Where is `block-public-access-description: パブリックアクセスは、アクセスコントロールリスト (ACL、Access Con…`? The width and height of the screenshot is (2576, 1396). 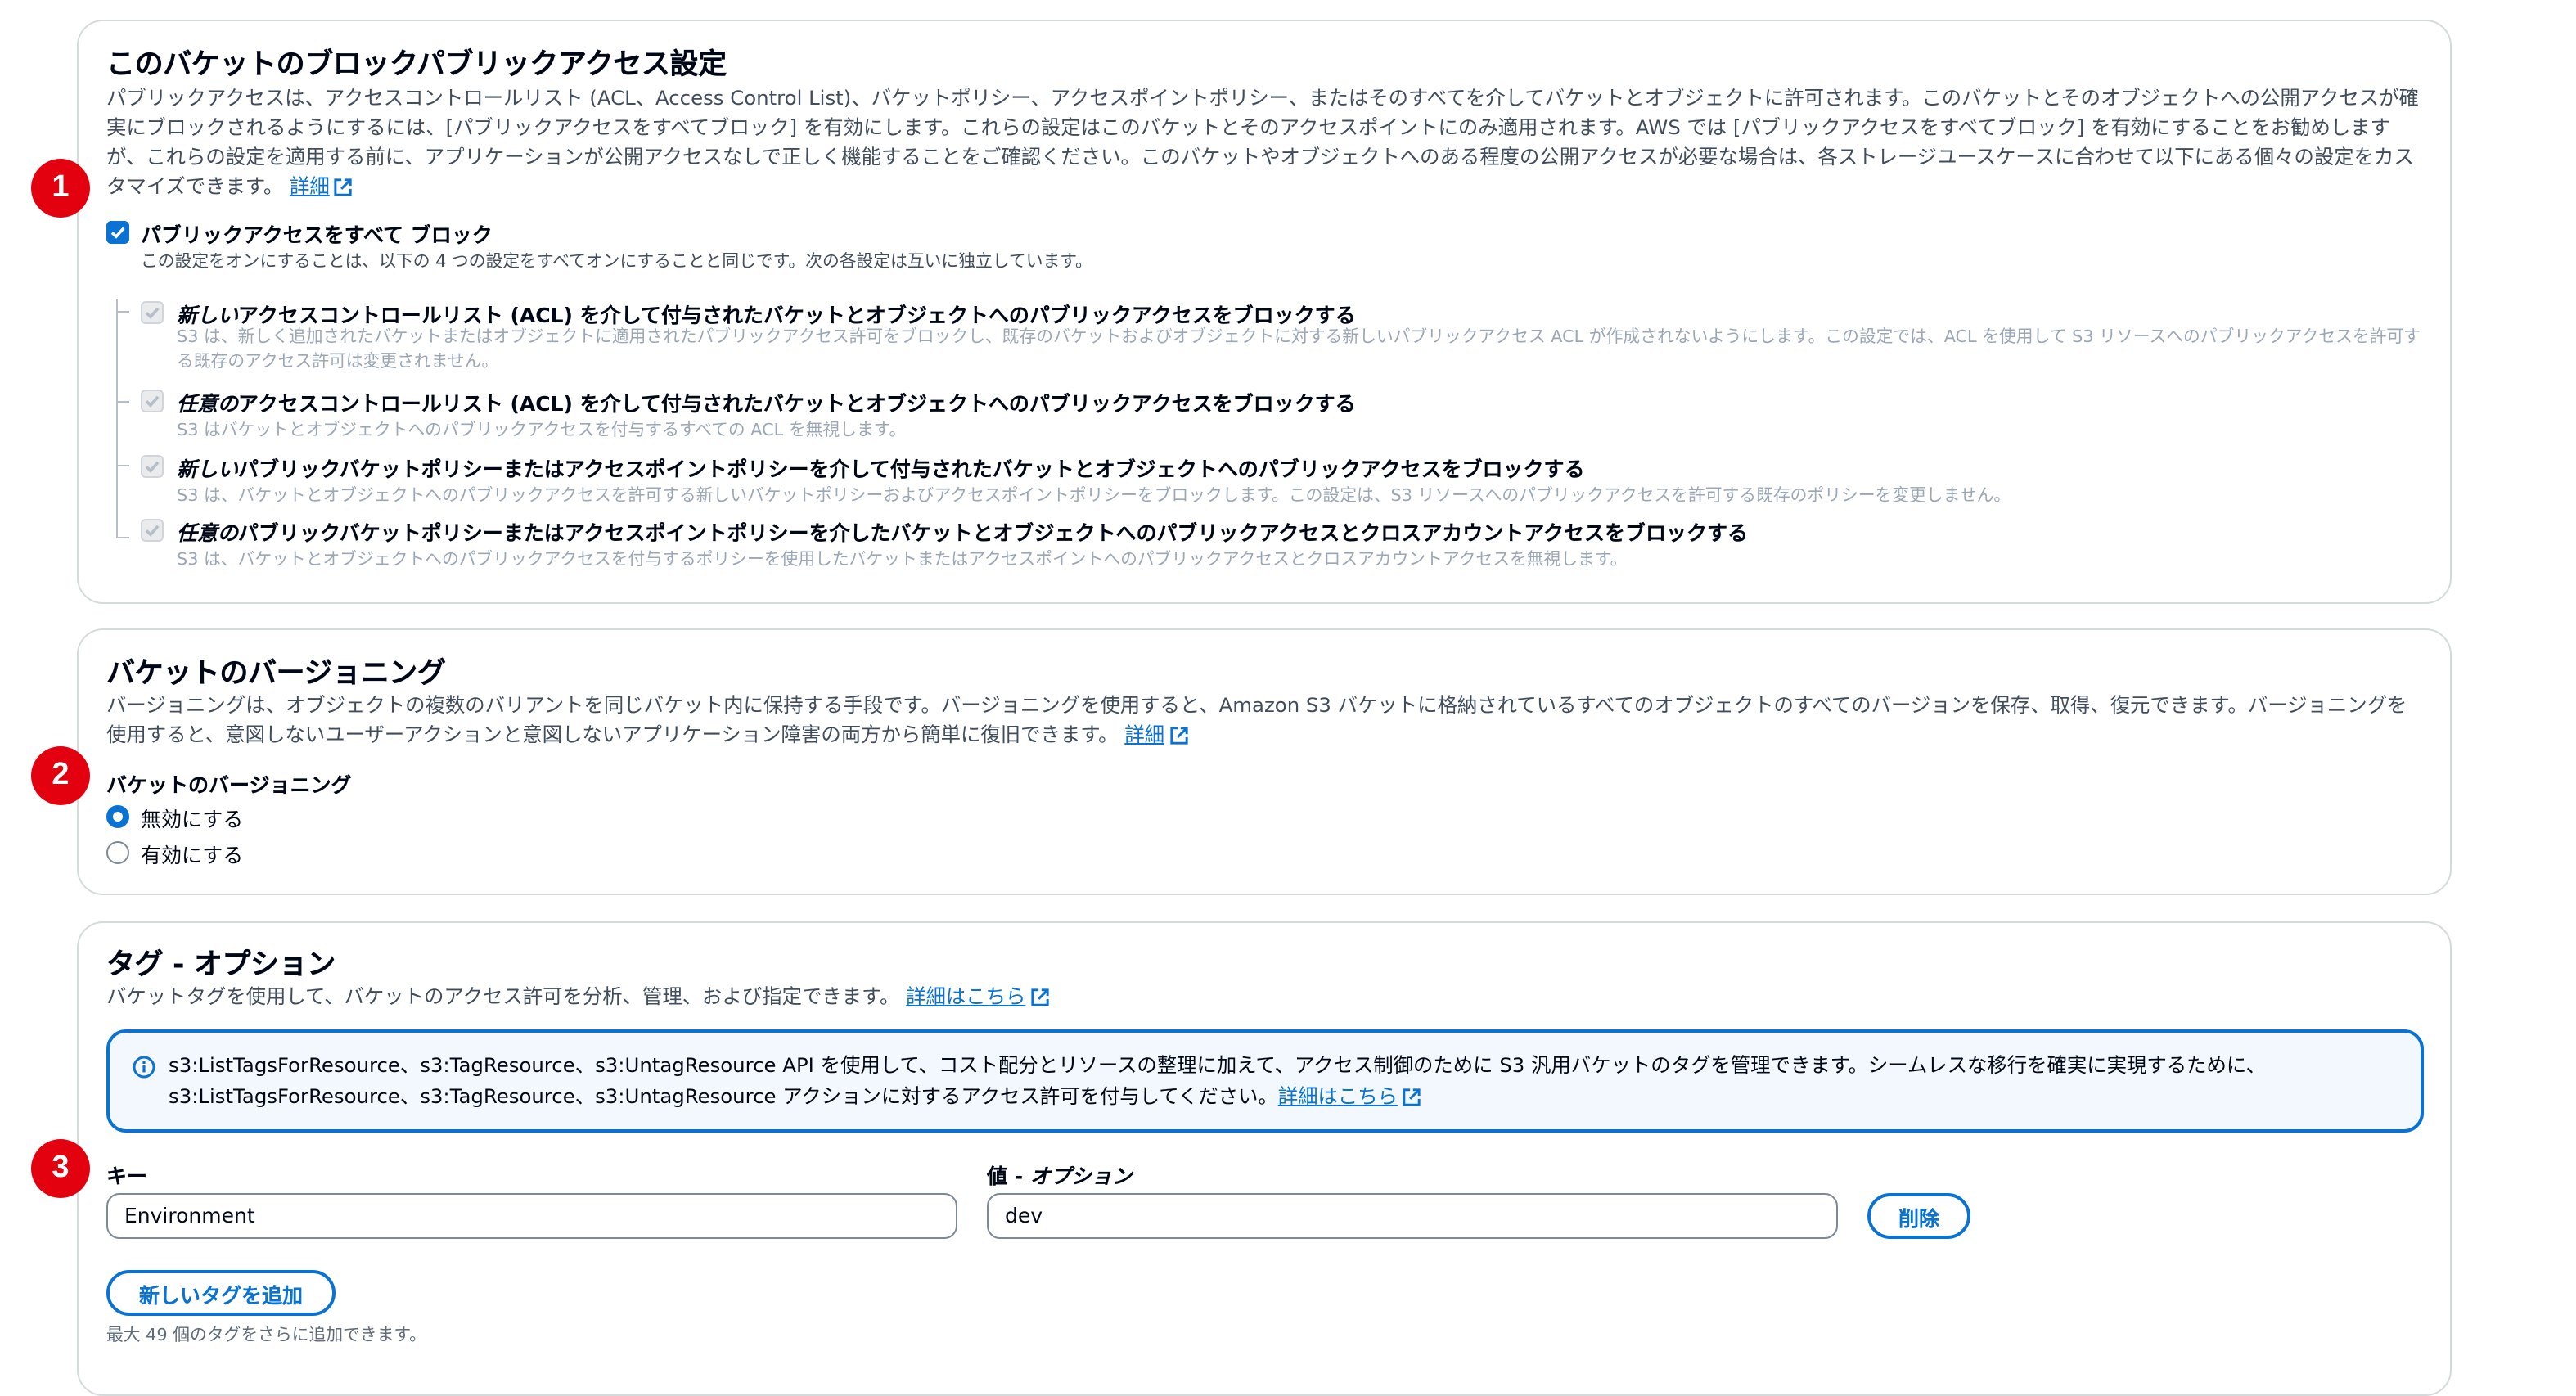
block-public-access-description: パブリックアクセスは、アクセスコントロールリスト (ACL、Access Con… is located at coordinates (1262, 142).